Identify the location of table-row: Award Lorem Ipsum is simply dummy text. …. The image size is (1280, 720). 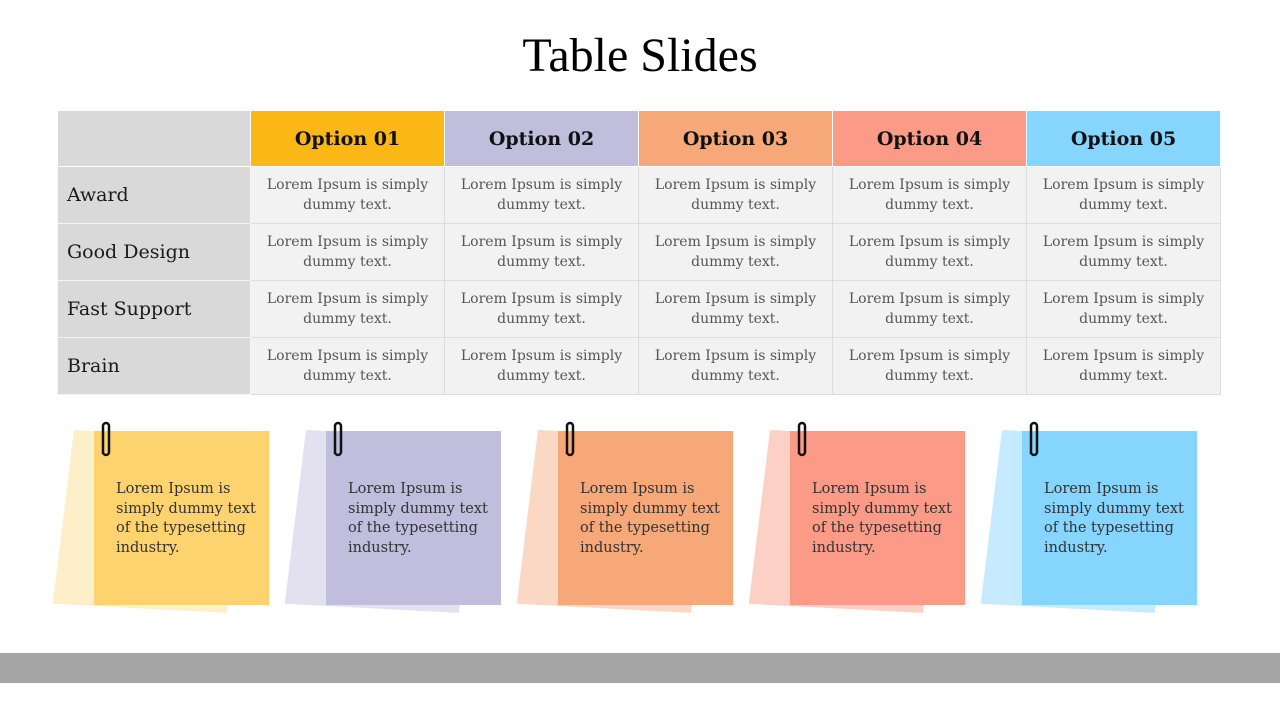
(639, 195).